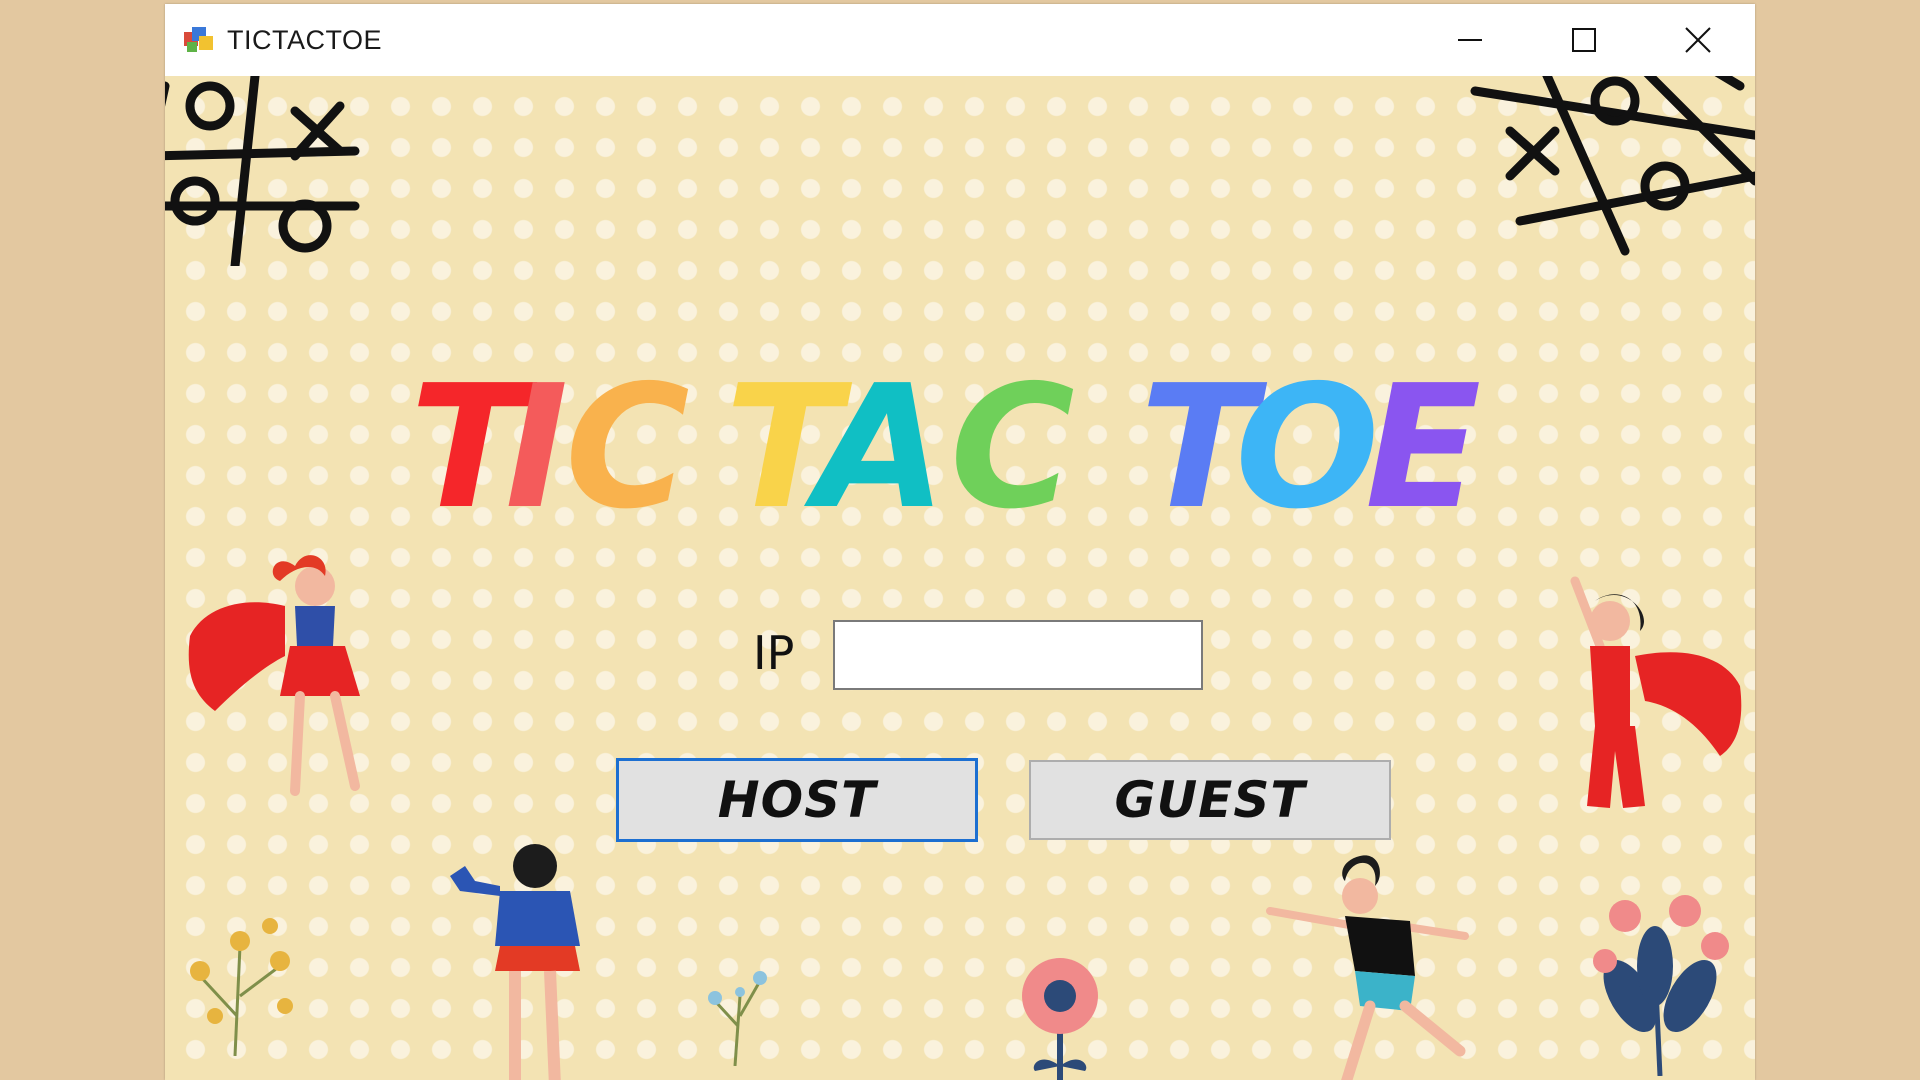  What do you see at coordinates (241, 987) in the screenshot?
I see `yellow-flowers-illustration` at bounding box center [241, 987].